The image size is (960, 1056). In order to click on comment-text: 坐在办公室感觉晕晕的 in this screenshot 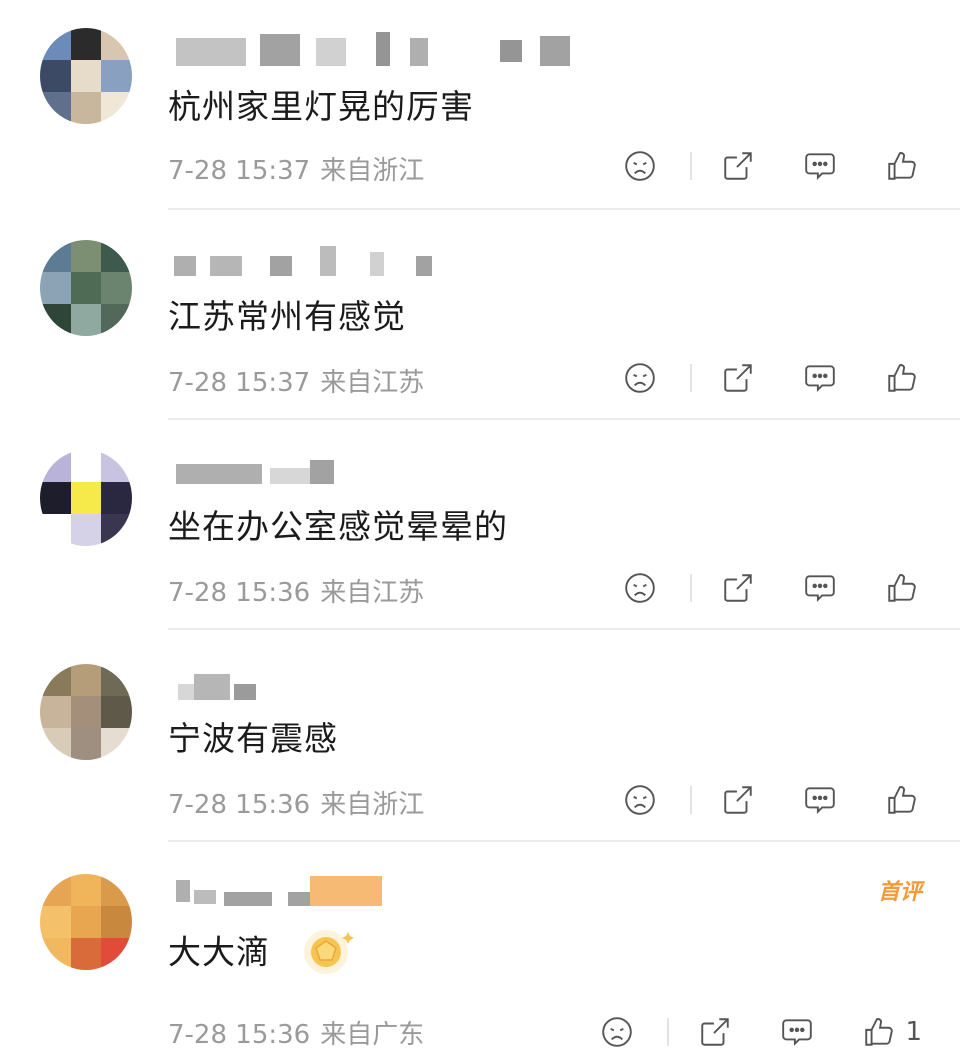, I will do `click(338, 526)`.